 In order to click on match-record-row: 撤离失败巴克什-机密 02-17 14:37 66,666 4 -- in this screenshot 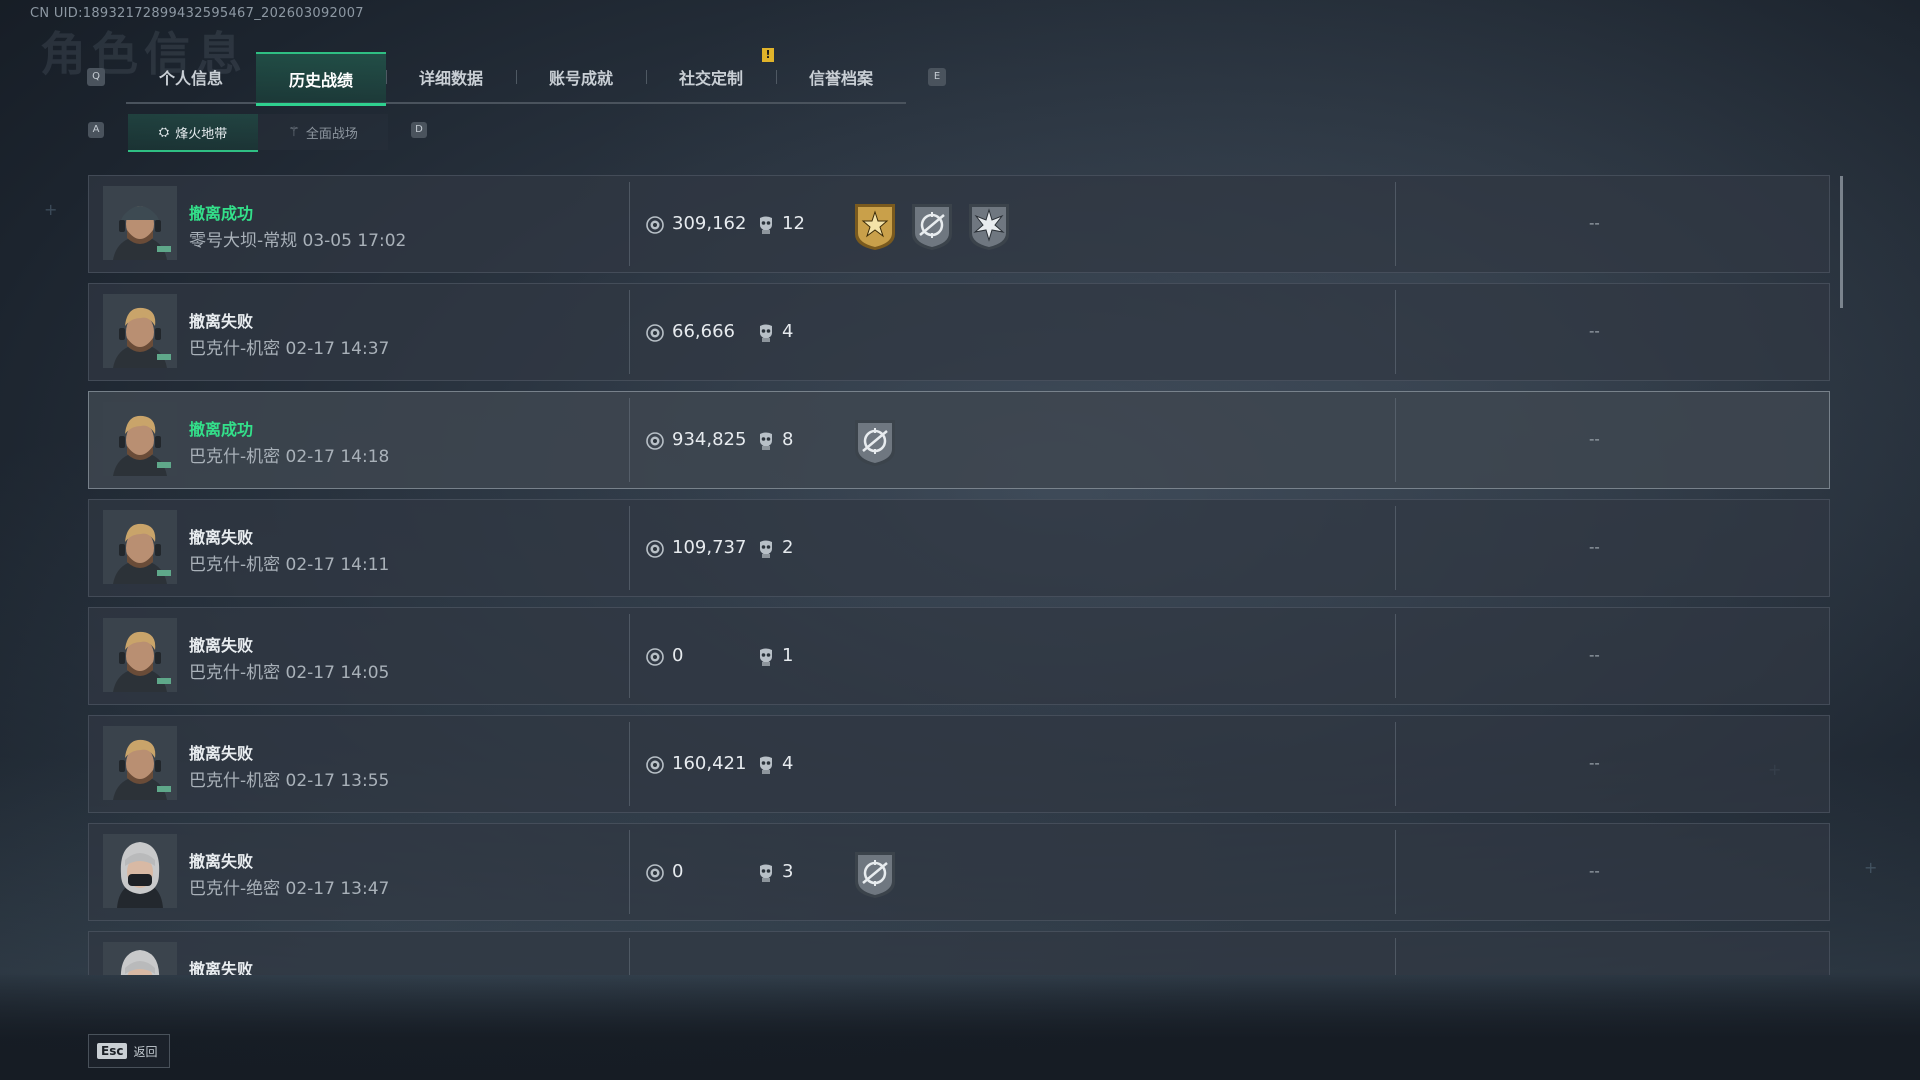, I will do `click(959, 332)`.